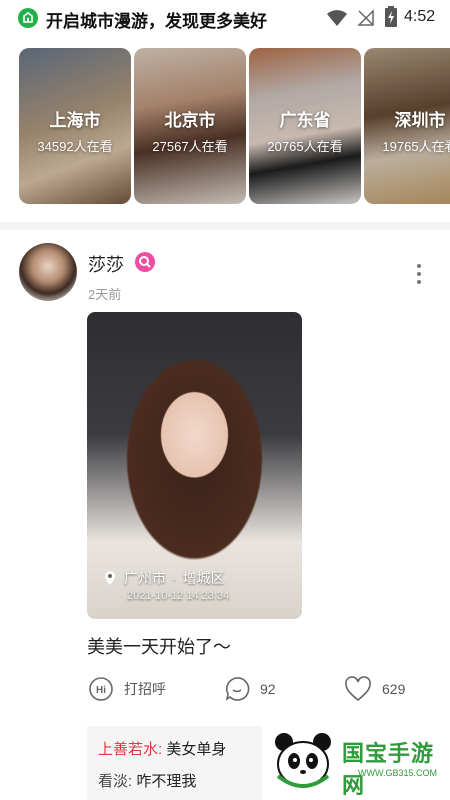 The image size is (450, 800). I want to click on comment-button: 92, so click(250, 689).